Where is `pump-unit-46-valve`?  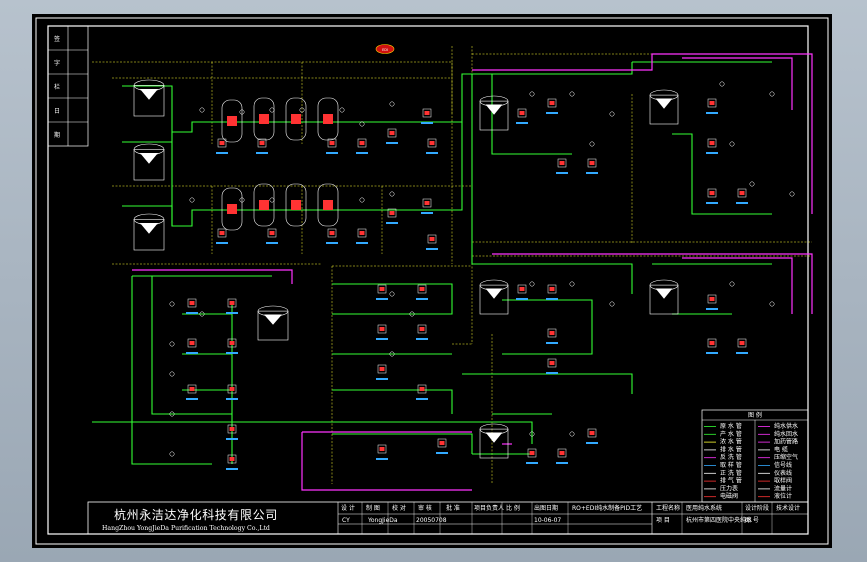 pump-unit-46-valve is located at coordinates (562, 453).